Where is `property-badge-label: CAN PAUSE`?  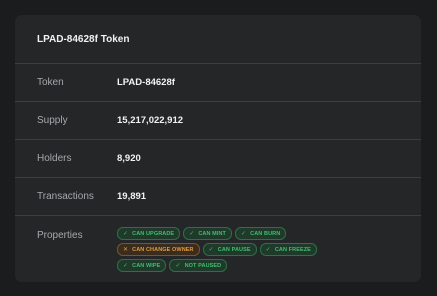 property-badge-label: CAN PAUSE is located at coordinates (234, 249).